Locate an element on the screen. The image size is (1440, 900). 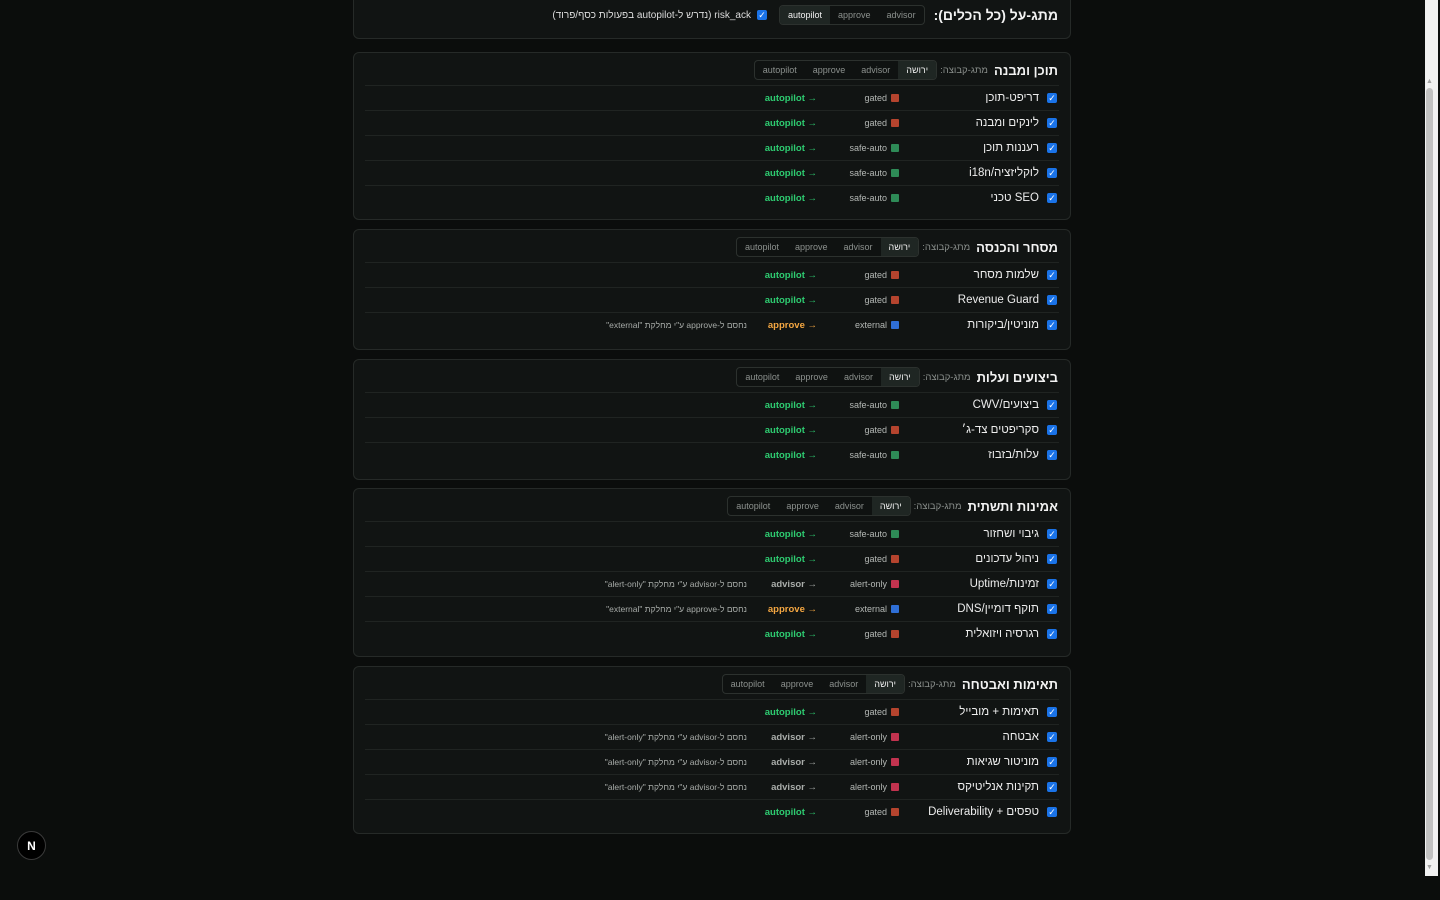
group-title: תאימות ואבטחה is located at coordinates (1009, 684).